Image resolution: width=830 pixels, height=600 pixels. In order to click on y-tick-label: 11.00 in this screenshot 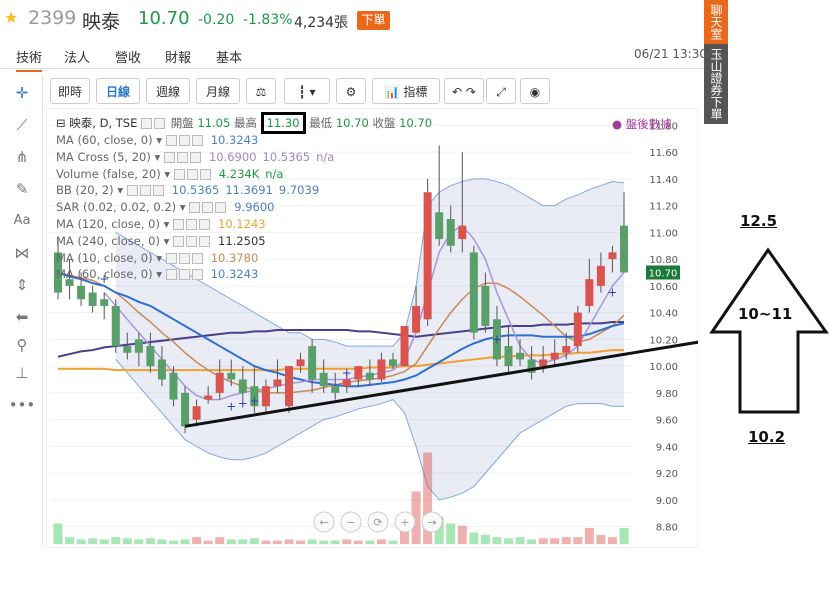, I will do `click(663, 233)`.